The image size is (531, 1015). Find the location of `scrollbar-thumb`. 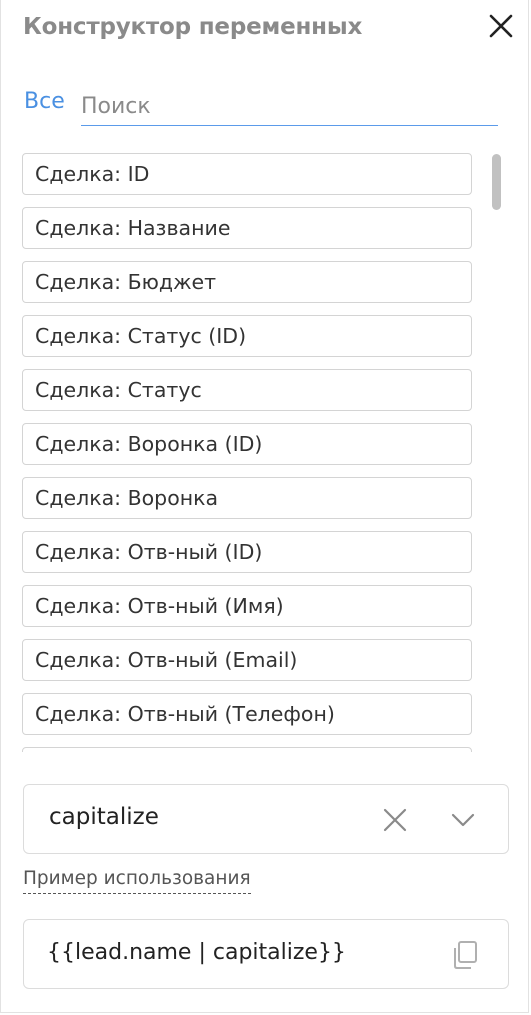

scrollbar-thumb is located at coordinates (496, 182).